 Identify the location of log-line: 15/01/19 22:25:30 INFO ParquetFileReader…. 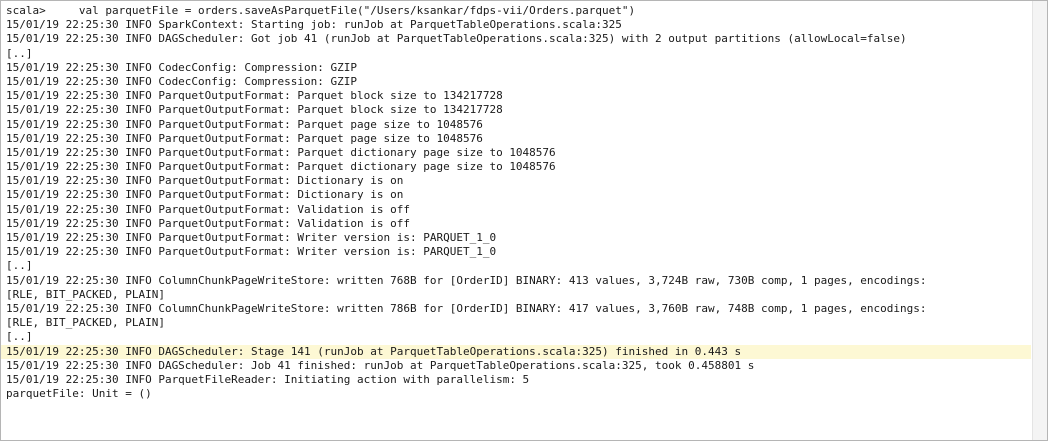
(268, 379).